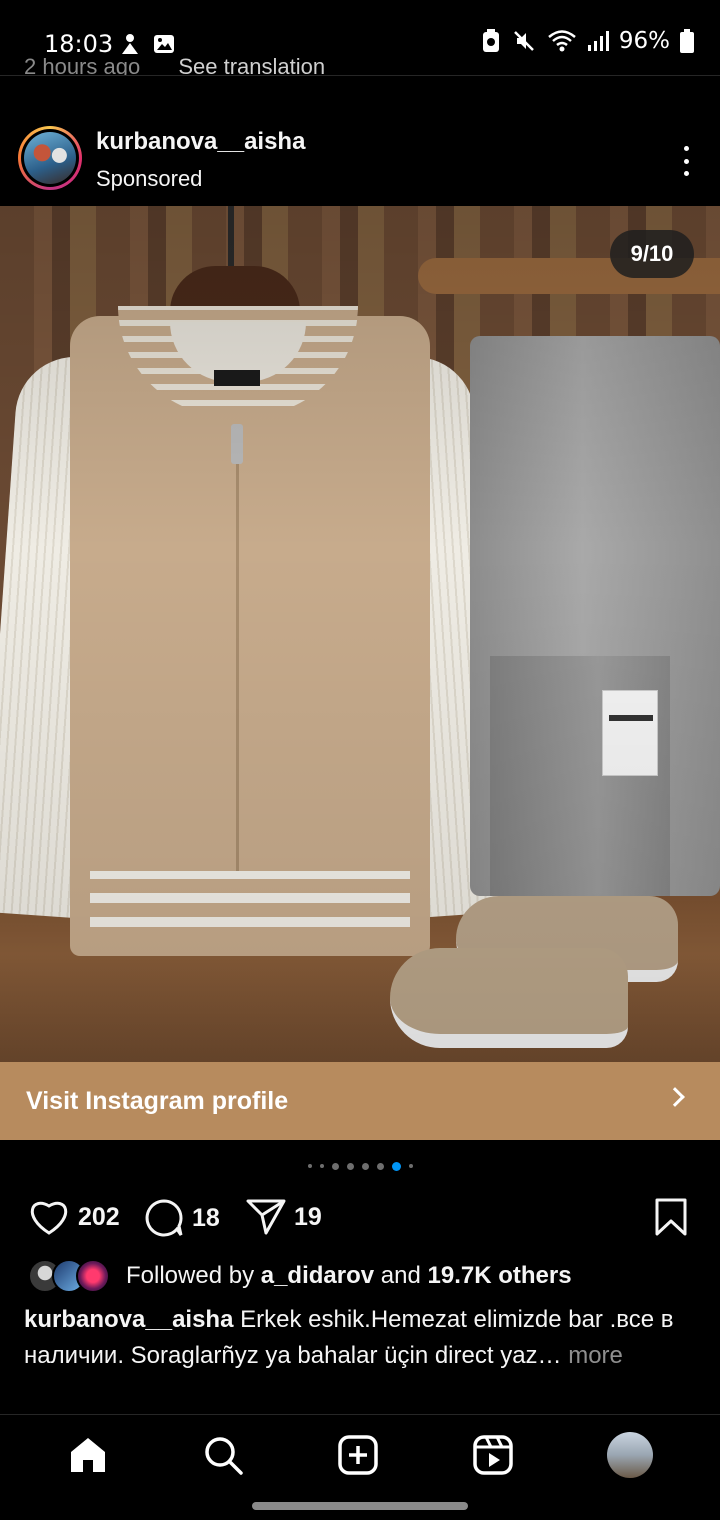 This screenshot has width=720, height=1520. I want to click on followed-by-row: Followed by a_didarov and 19.7K others, so click(300, 1276).